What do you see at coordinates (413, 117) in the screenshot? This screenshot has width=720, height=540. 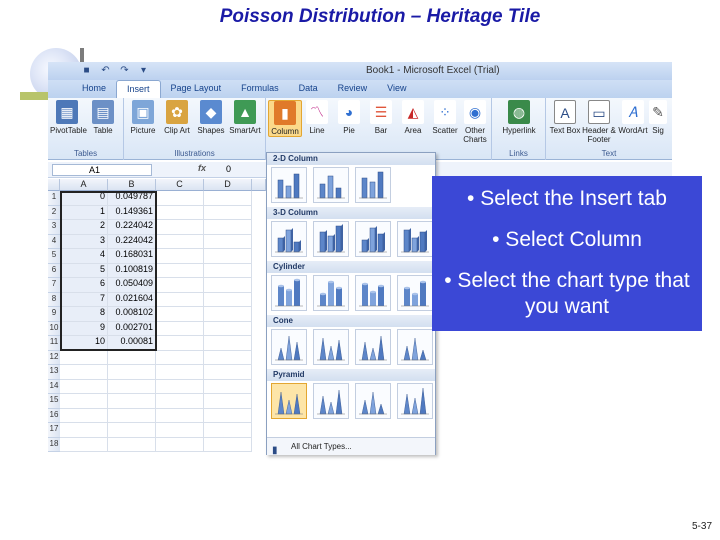 I see `area-chart-button: ◭ Area` at bounding box center [413, 117].